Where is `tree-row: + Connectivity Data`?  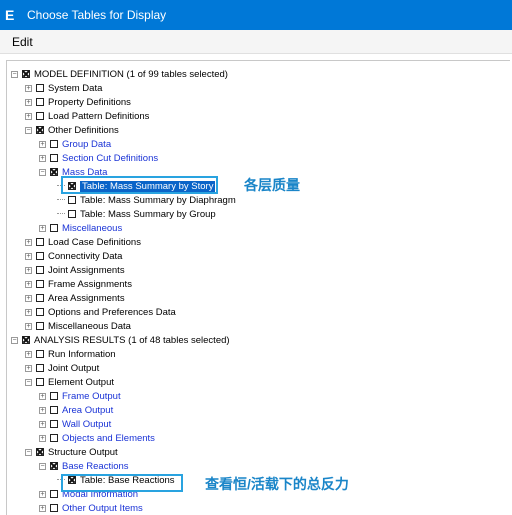
tree-row: + Connectivity Data is located at coordinates (73, 256).